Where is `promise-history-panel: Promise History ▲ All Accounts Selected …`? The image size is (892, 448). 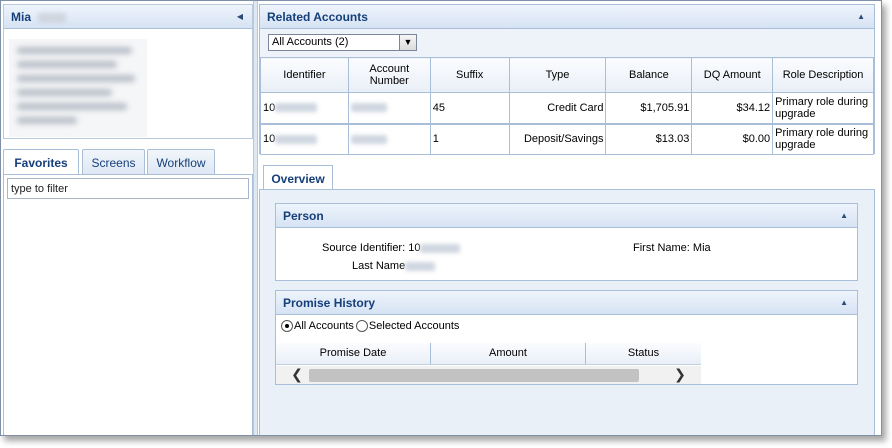
promise-history-panel: Promise History ▲ All Accounts Selected … is located at coordinates (566, 337).